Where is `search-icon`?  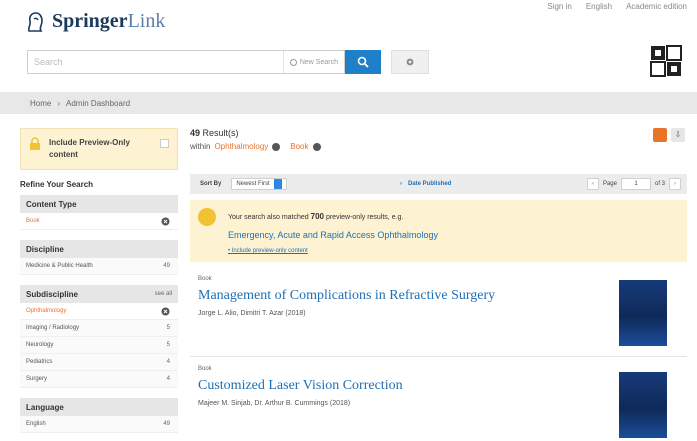 search-icon is located at coordinates (363, 62).